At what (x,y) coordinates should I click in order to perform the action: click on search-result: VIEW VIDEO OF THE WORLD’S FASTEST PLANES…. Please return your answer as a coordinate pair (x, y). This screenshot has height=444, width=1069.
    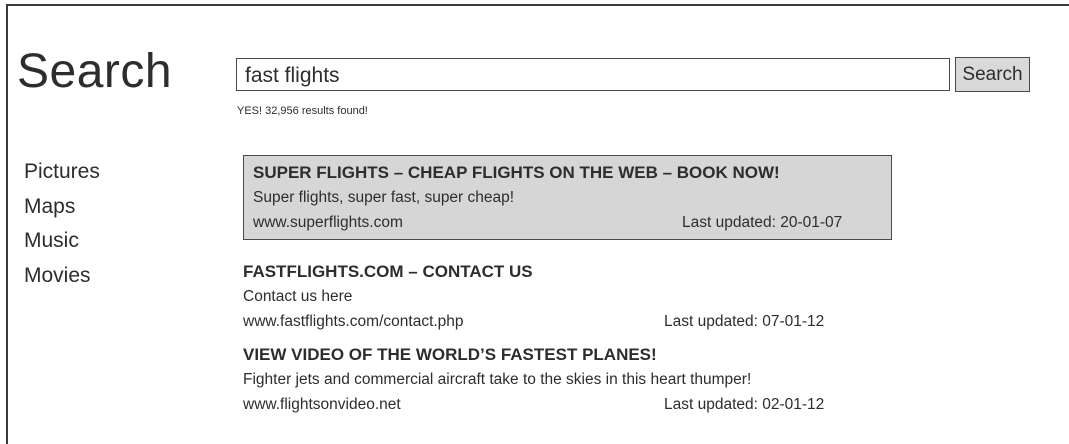
    Looking at the image, I should click on (593, 380).